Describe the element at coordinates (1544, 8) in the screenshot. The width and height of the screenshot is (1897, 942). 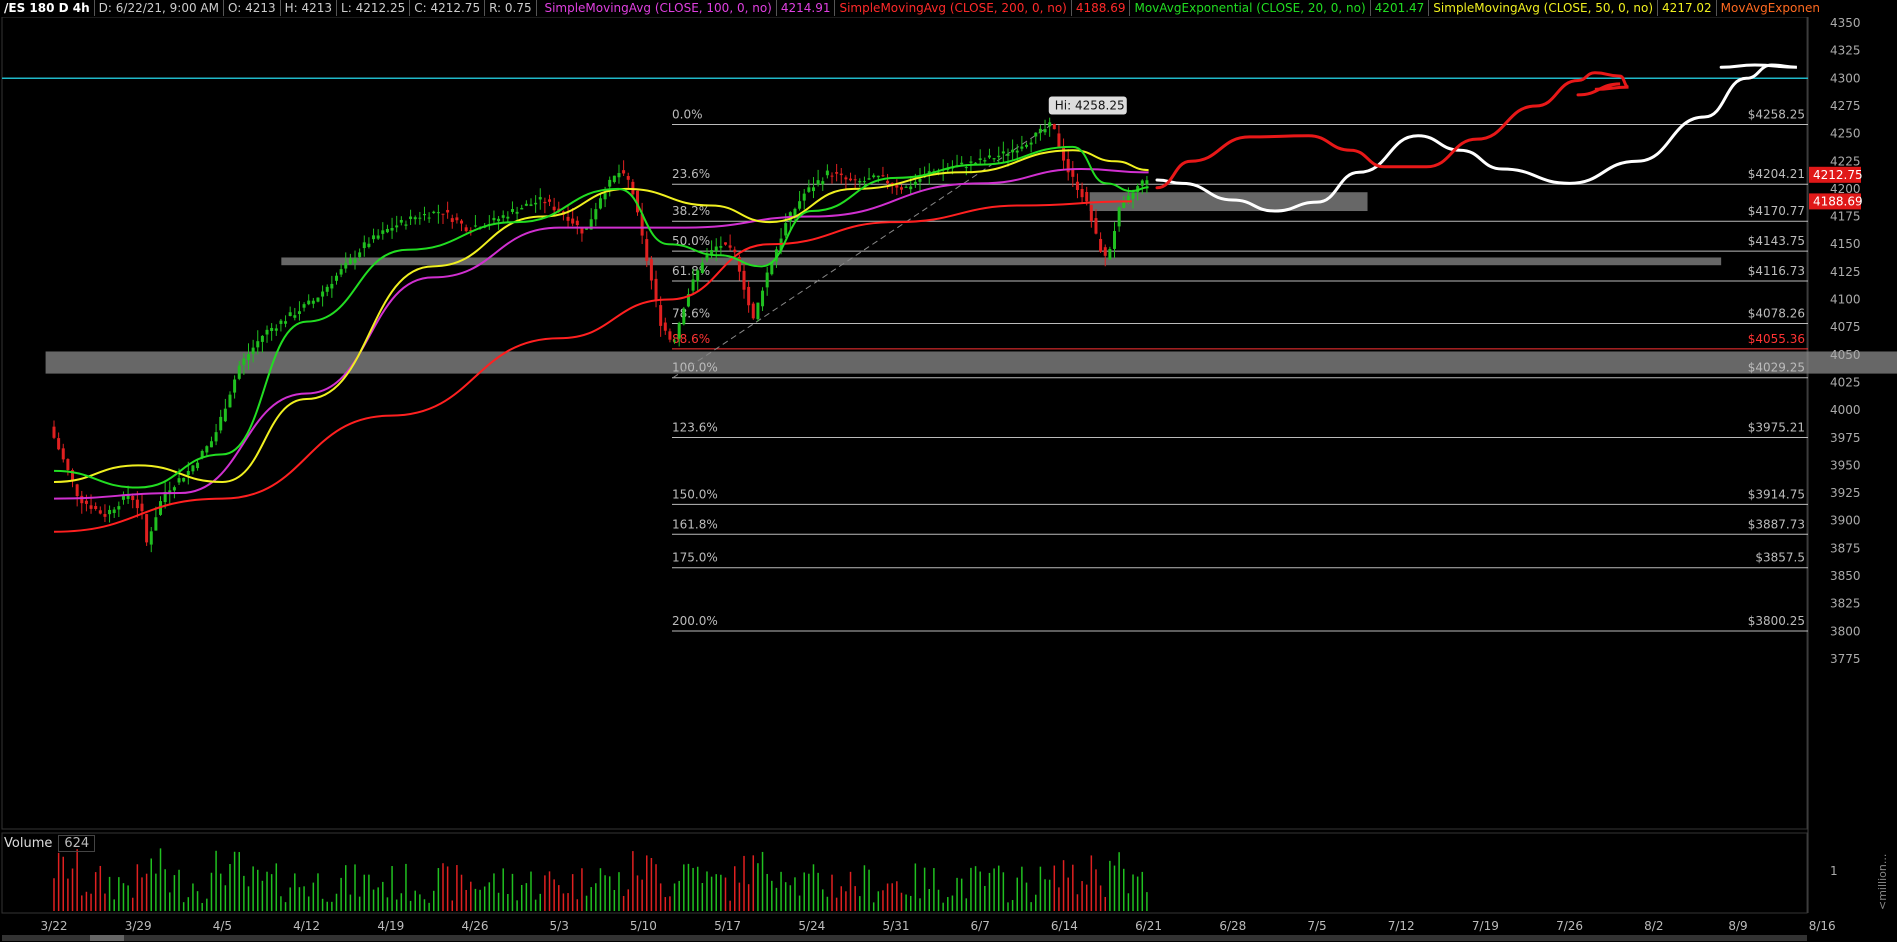
I see `study-label: SimpleMovingAvg (CLOSE, 50, 0, no)` at that location.